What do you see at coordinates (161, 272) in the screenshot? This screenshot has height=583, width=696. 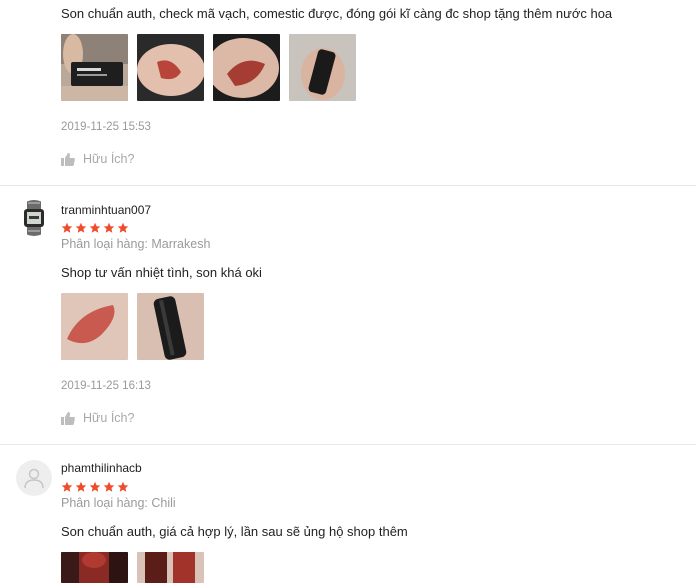 I see `review-content: Shop tư vấn nhiệt tình, son khá oki` at bounding box center [161, 272].